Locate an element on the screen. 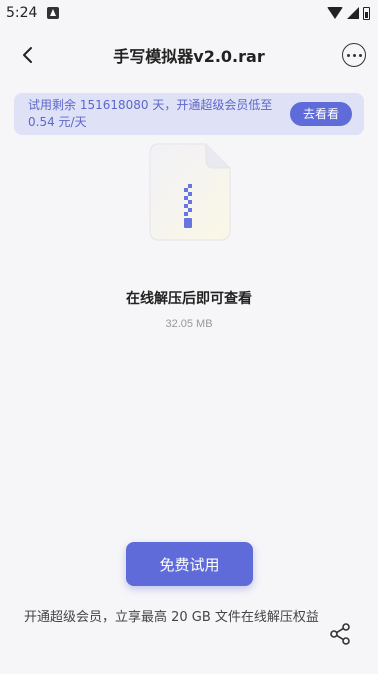  share-icon is located at coordinates (340, 634).